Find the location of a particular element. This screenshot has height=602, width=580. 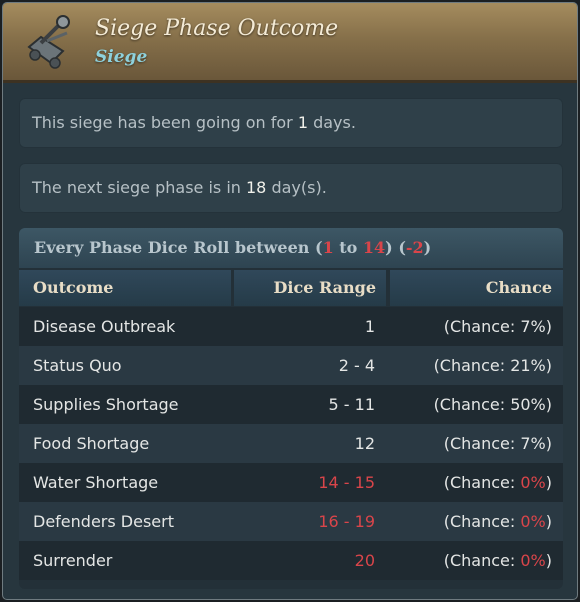

table-row: Water Shortage 14 - 15 (Chance: 0%) is located at coordinates (291, 482).